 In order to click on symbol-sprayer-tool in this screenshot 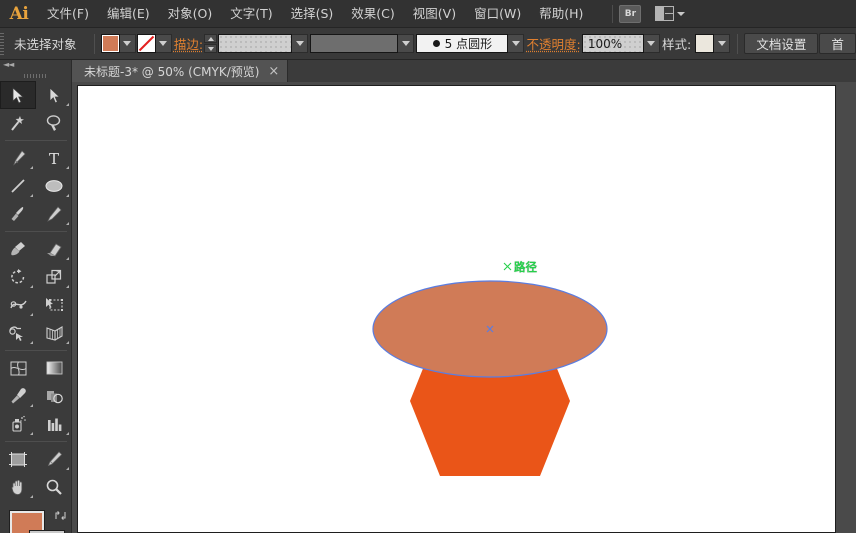, I will do `click(18, 424)`.